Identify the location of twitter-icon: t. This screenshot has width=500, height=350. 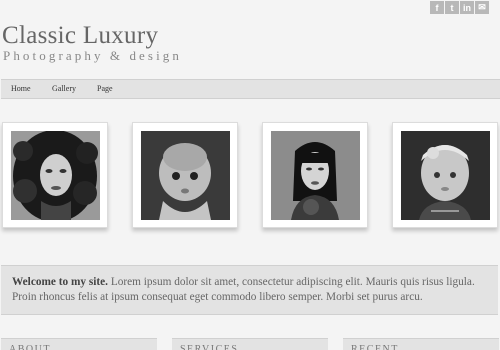
(452, 7).